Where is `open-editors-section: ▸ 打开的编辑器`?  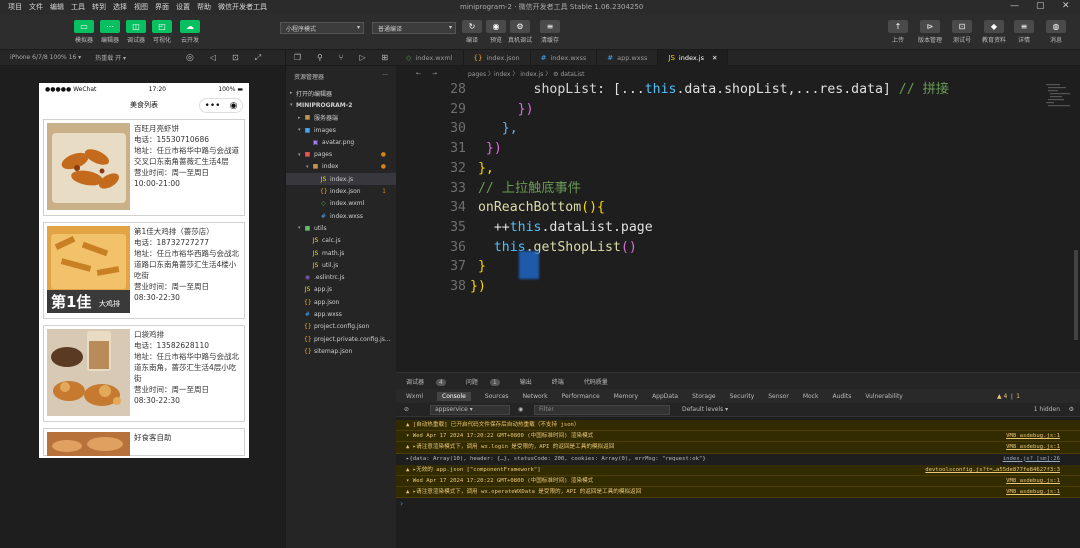 open-editors-section: ▸ 打开的编辑器 is located at coordinates (341, 93).